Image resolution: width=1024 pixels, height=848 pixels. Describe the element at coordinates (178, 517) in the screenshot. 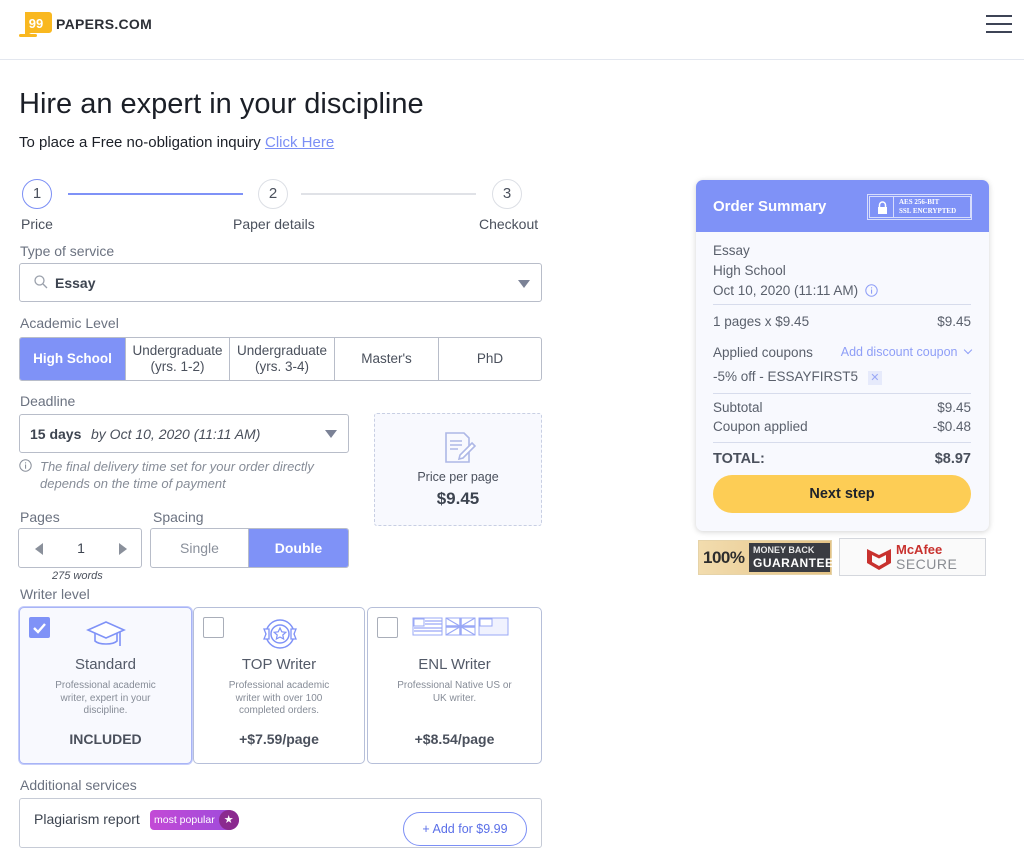

I see `spacing-label: Spacing` at that location.